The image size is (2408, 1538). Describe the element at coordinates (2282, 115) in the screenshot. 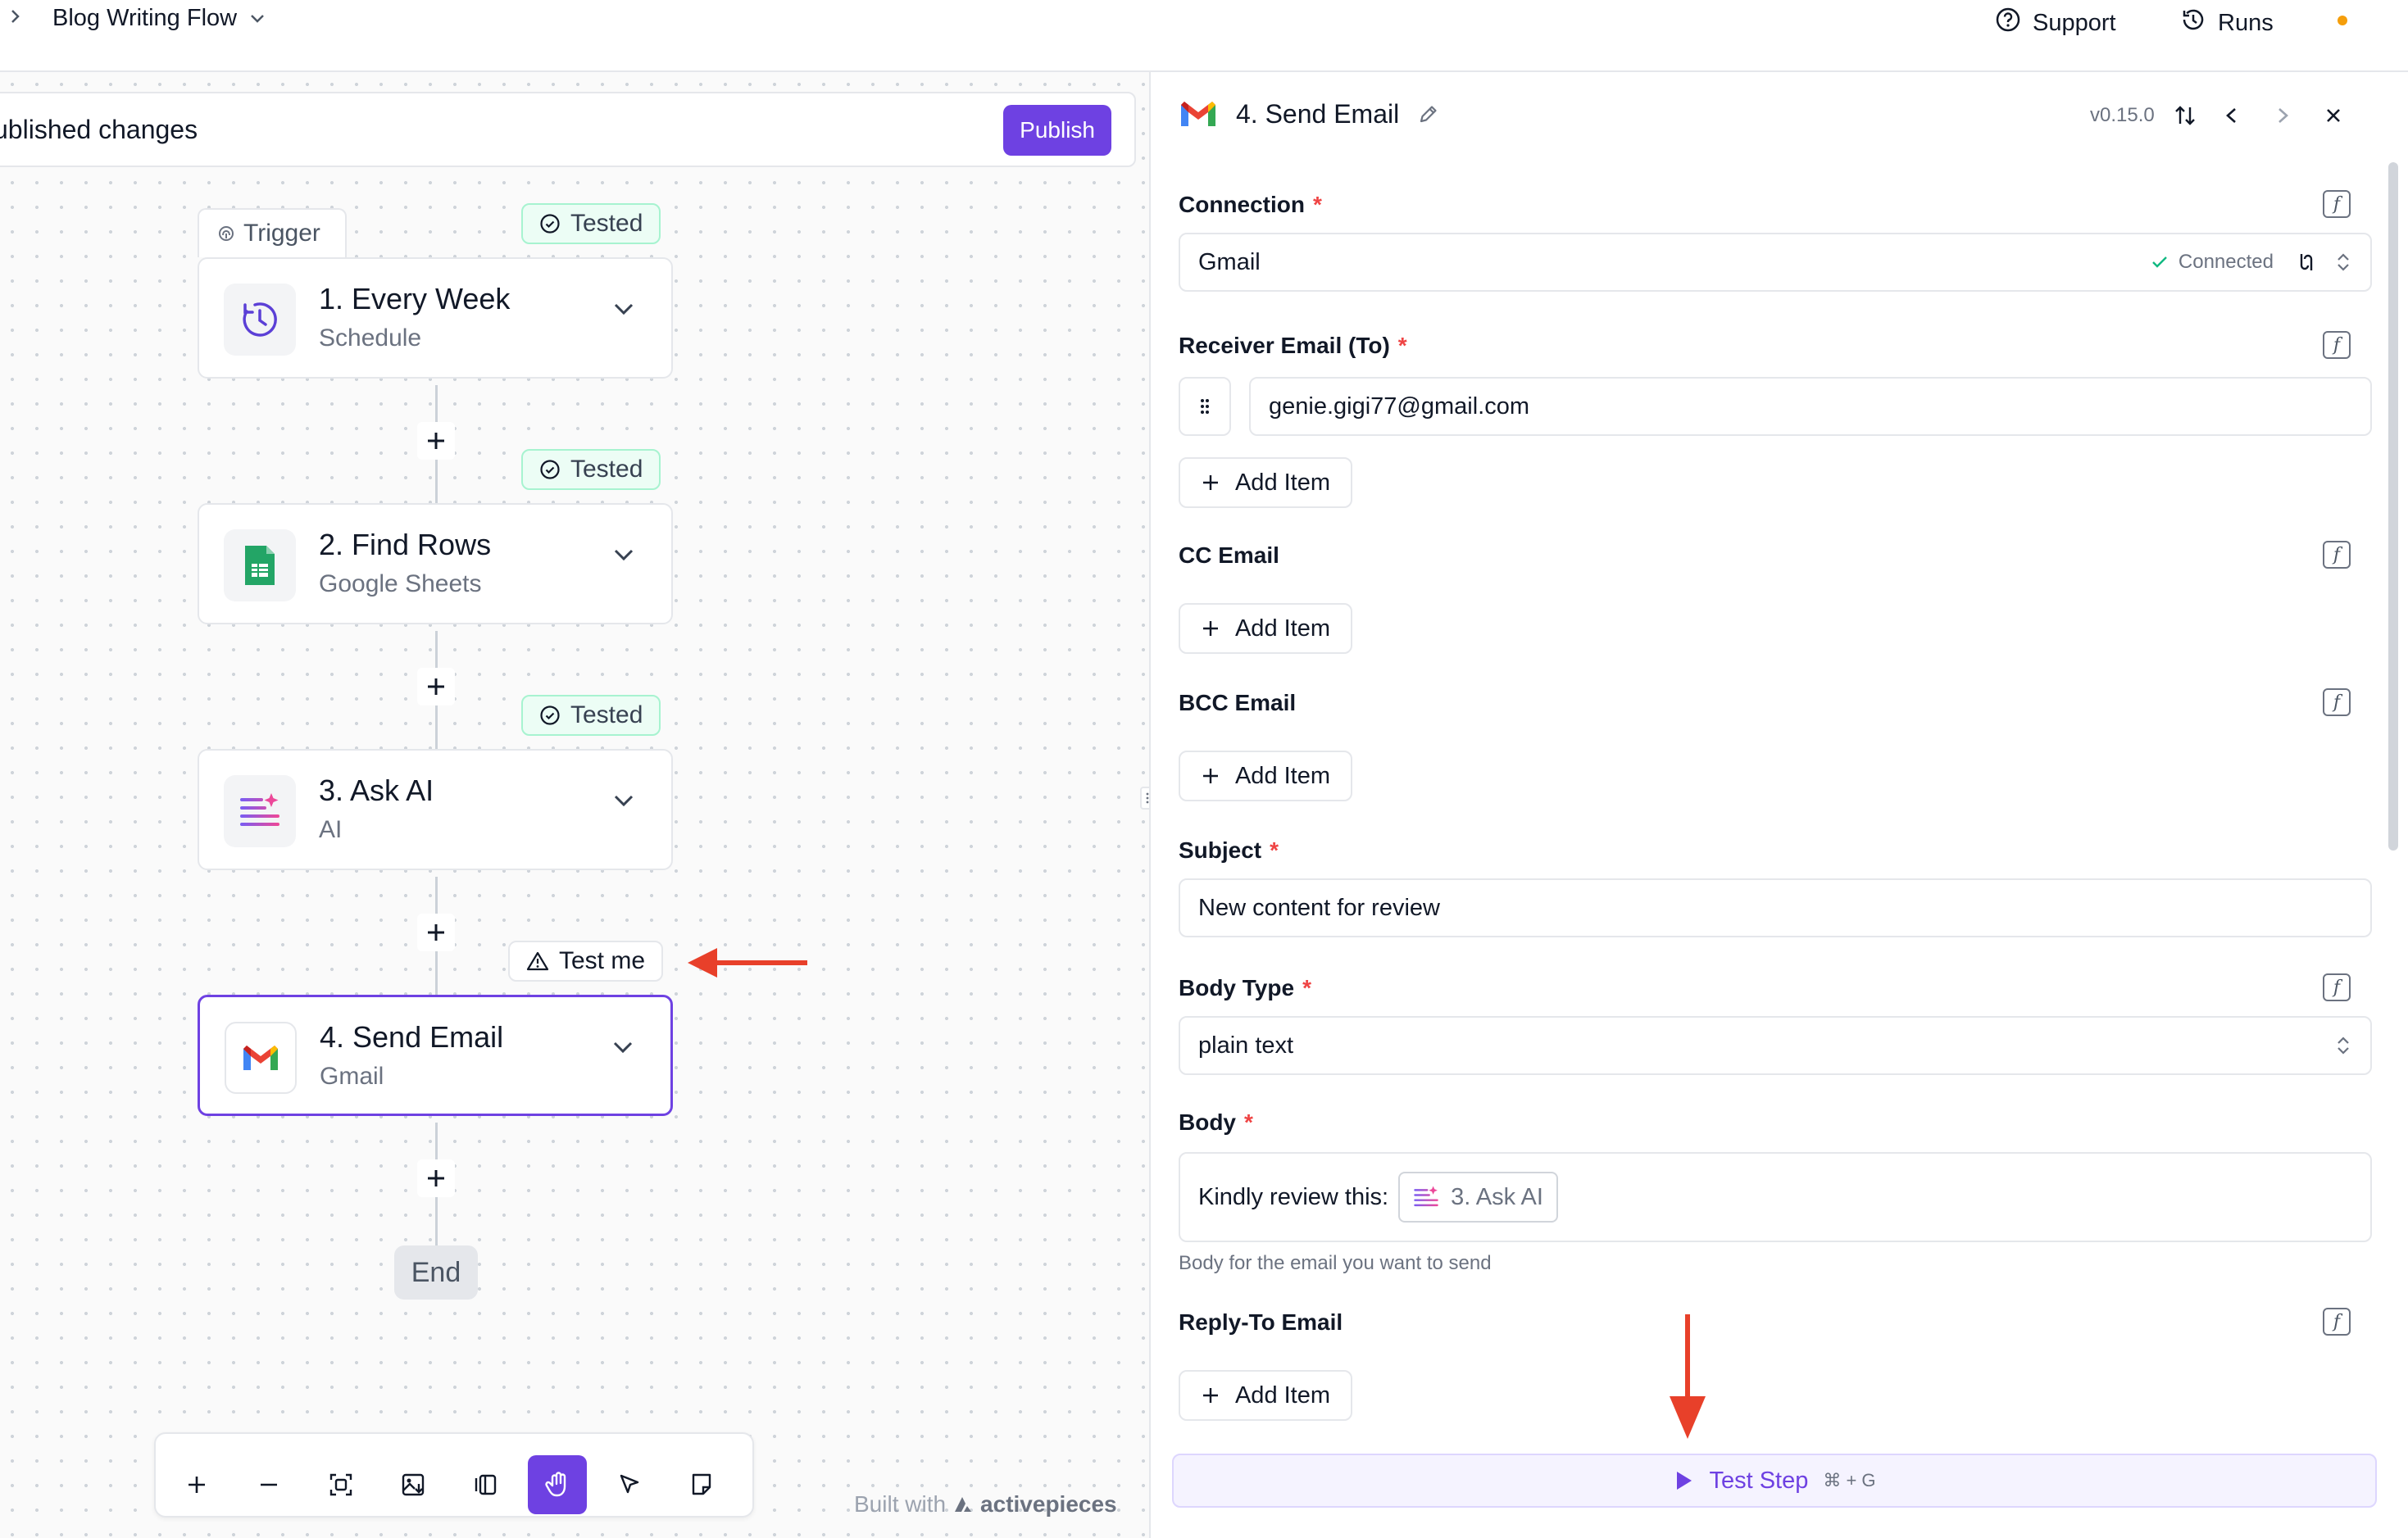

I see `chevron-right-icon` at that location.